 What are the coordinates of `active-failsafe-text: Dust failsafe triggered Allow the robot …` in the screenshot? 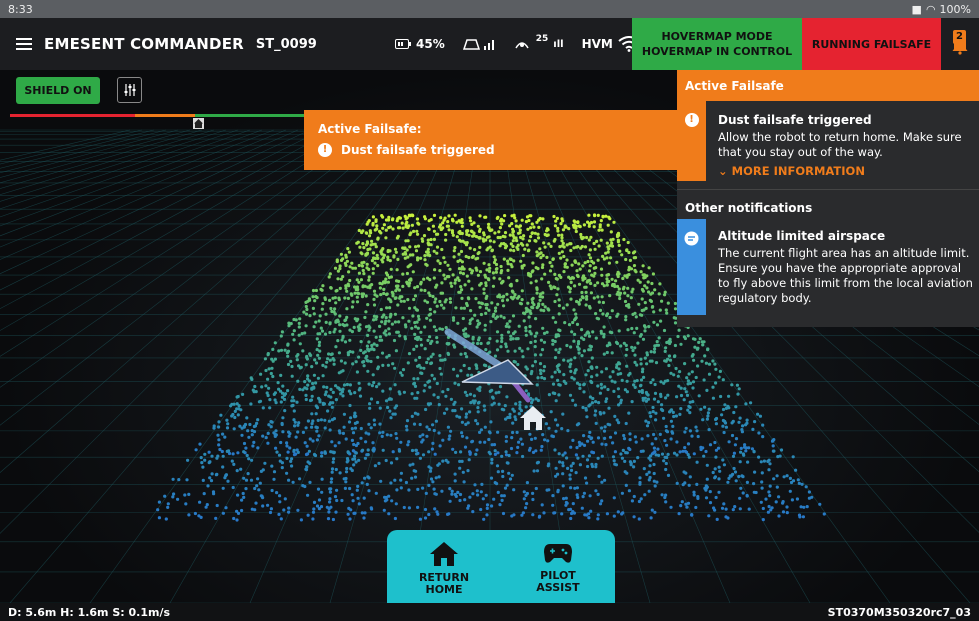 It's located at (842, 141).